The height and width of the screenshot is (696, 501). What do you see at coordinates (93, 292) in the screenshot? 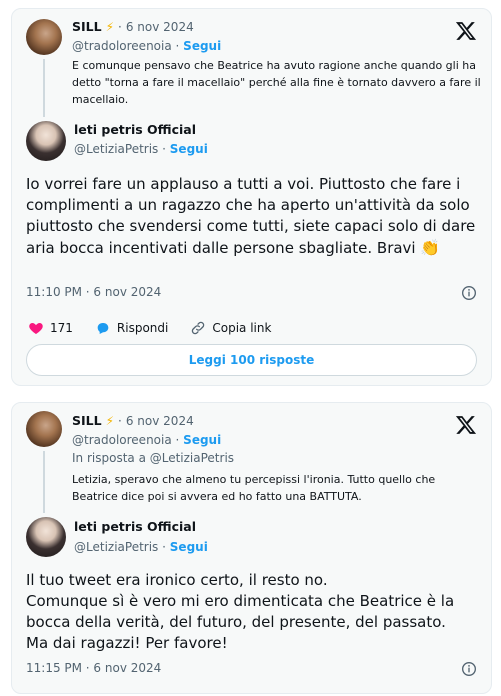
I see `tweet-timestamp: 11:10 PM · 6 nov 2024` at bounding box center [93, 292].